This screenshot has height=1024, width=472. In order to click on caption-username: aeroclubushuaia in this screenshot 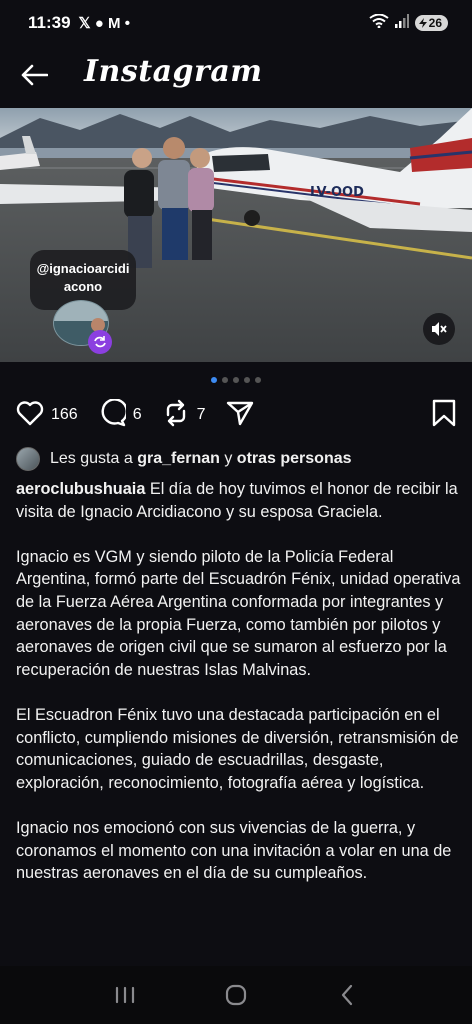, I will do `click(80, 489)`.